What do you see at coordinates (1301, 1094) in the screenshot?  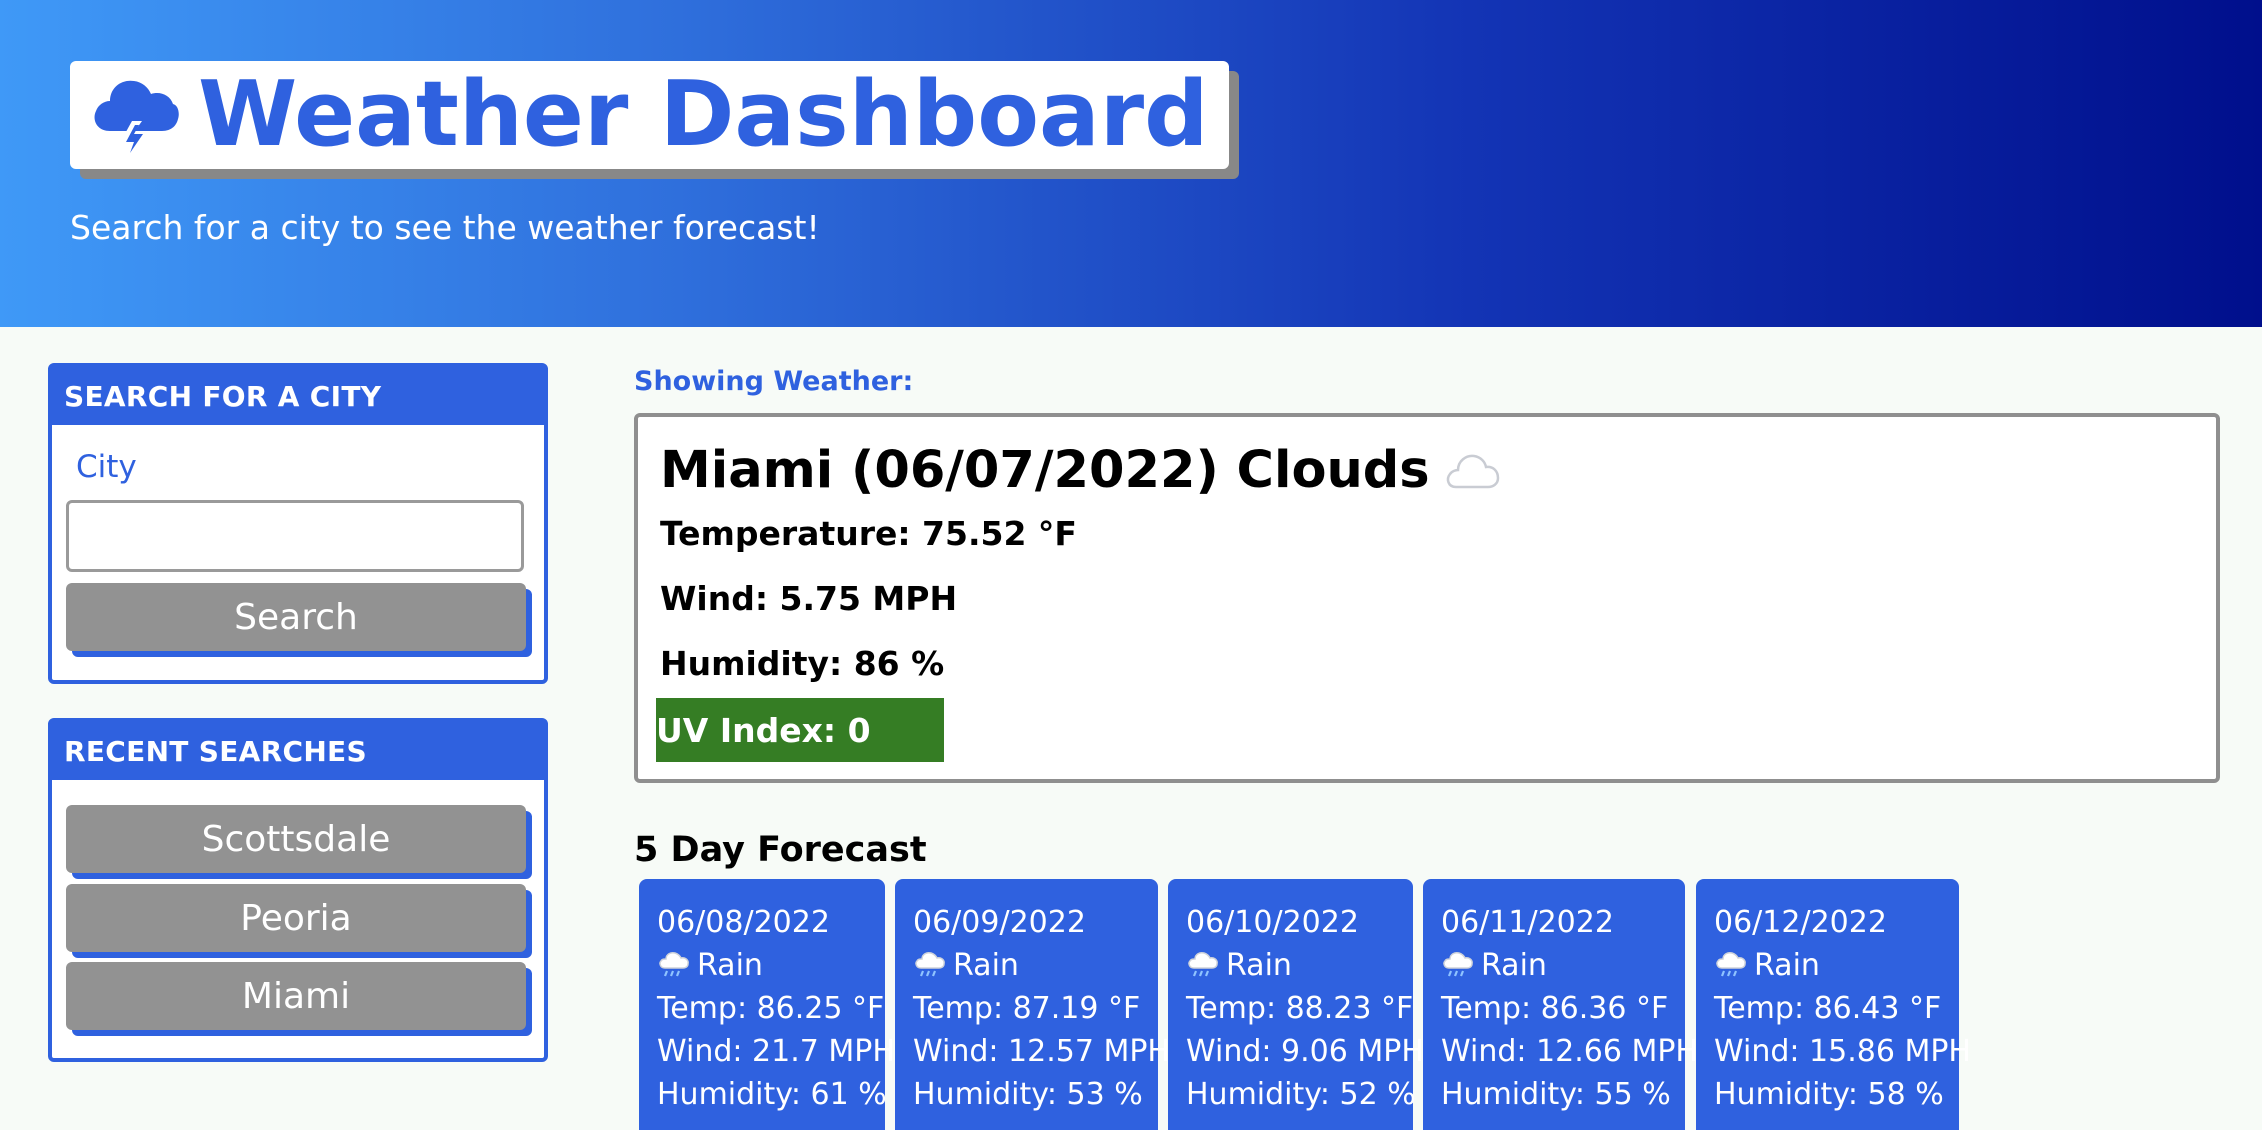 I see `forecast-humidity: Humidity: 52 %` at bounding box center [1301, 1094].